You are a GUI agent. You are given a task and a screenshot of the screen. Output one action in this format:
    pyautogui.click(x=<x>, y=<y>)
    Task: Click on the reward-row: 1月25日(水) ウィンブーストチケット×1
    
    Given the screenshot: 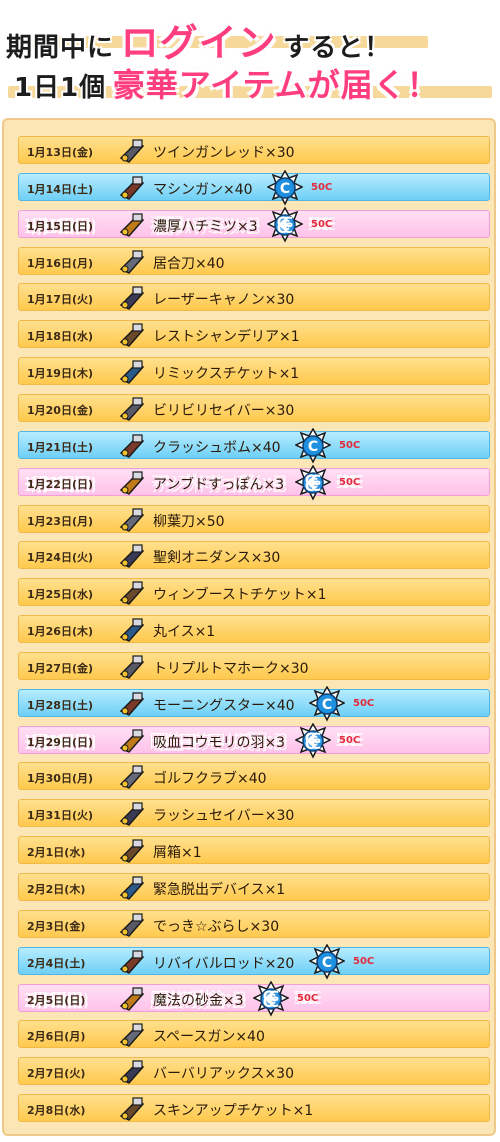 What is the action you would take?
    pyautogui.click(x=254, y=592)
    